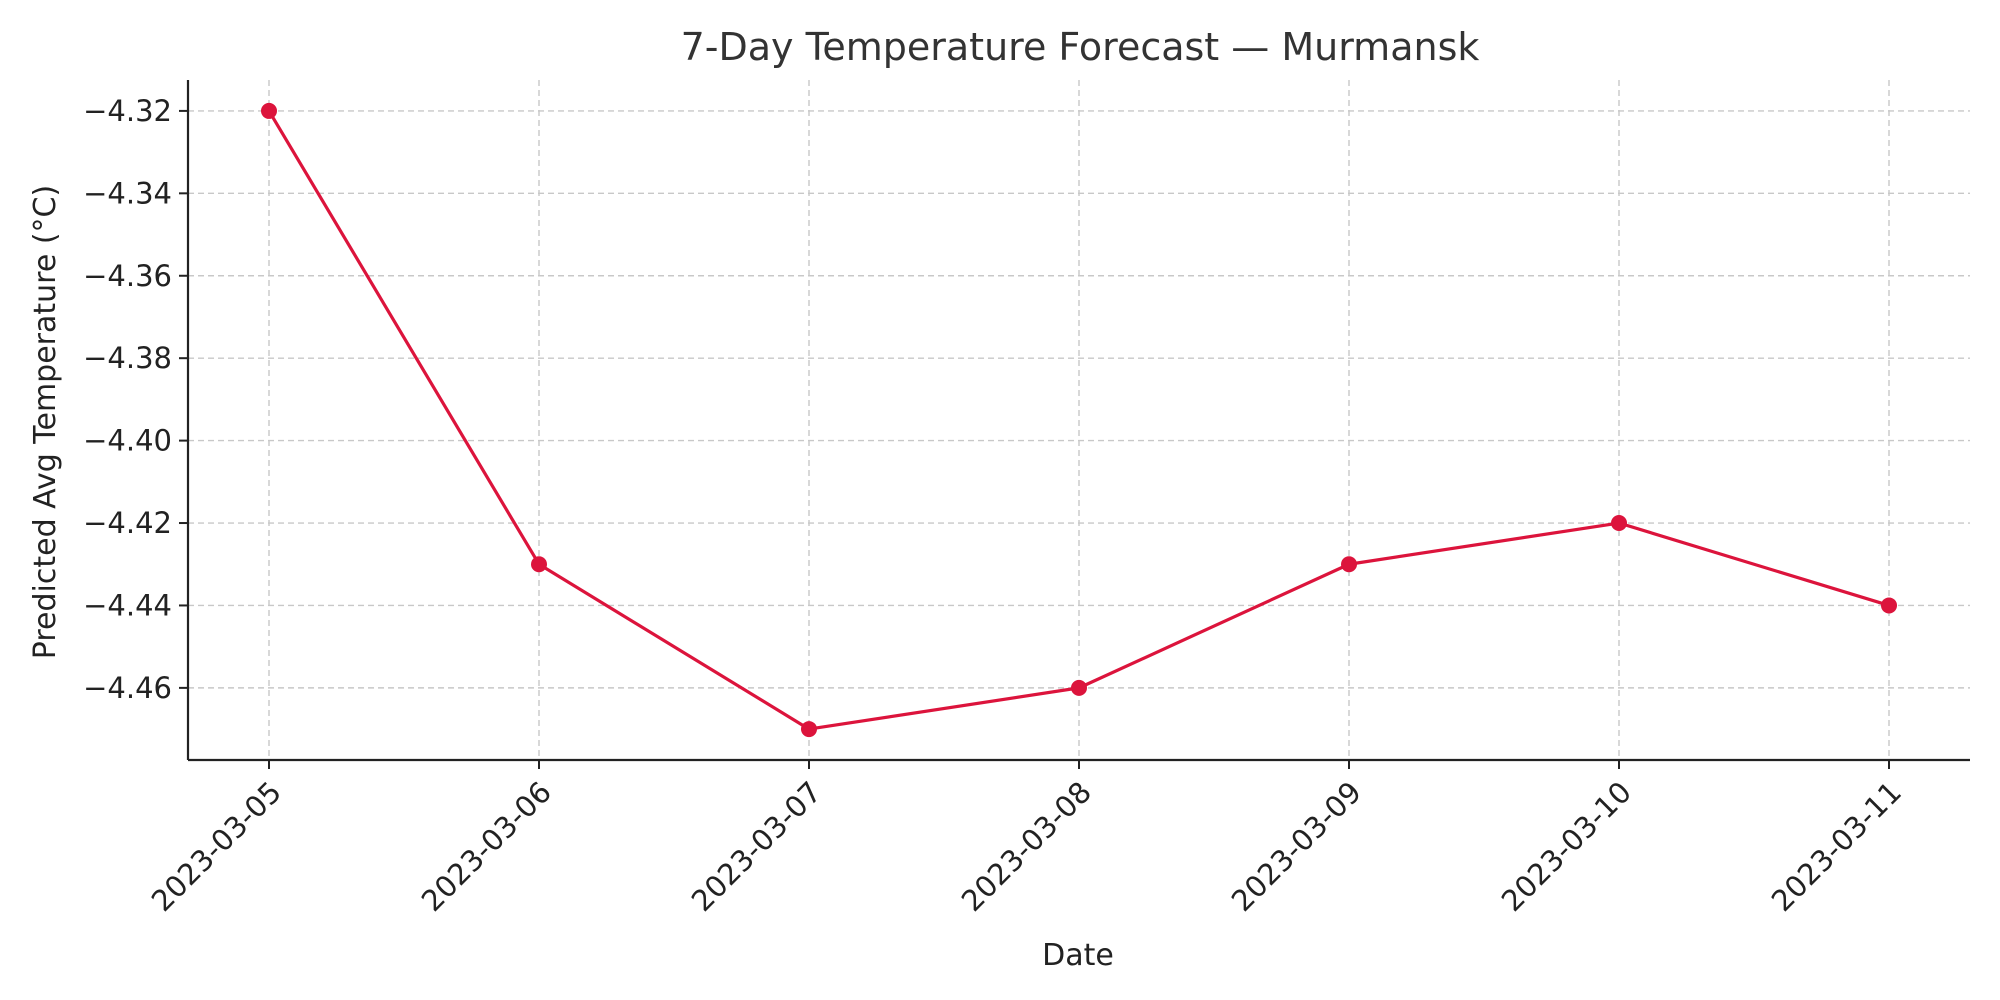 The image size is (2000, 1000). I want to click on y-tick-label: −4.42, so click(127, 523).